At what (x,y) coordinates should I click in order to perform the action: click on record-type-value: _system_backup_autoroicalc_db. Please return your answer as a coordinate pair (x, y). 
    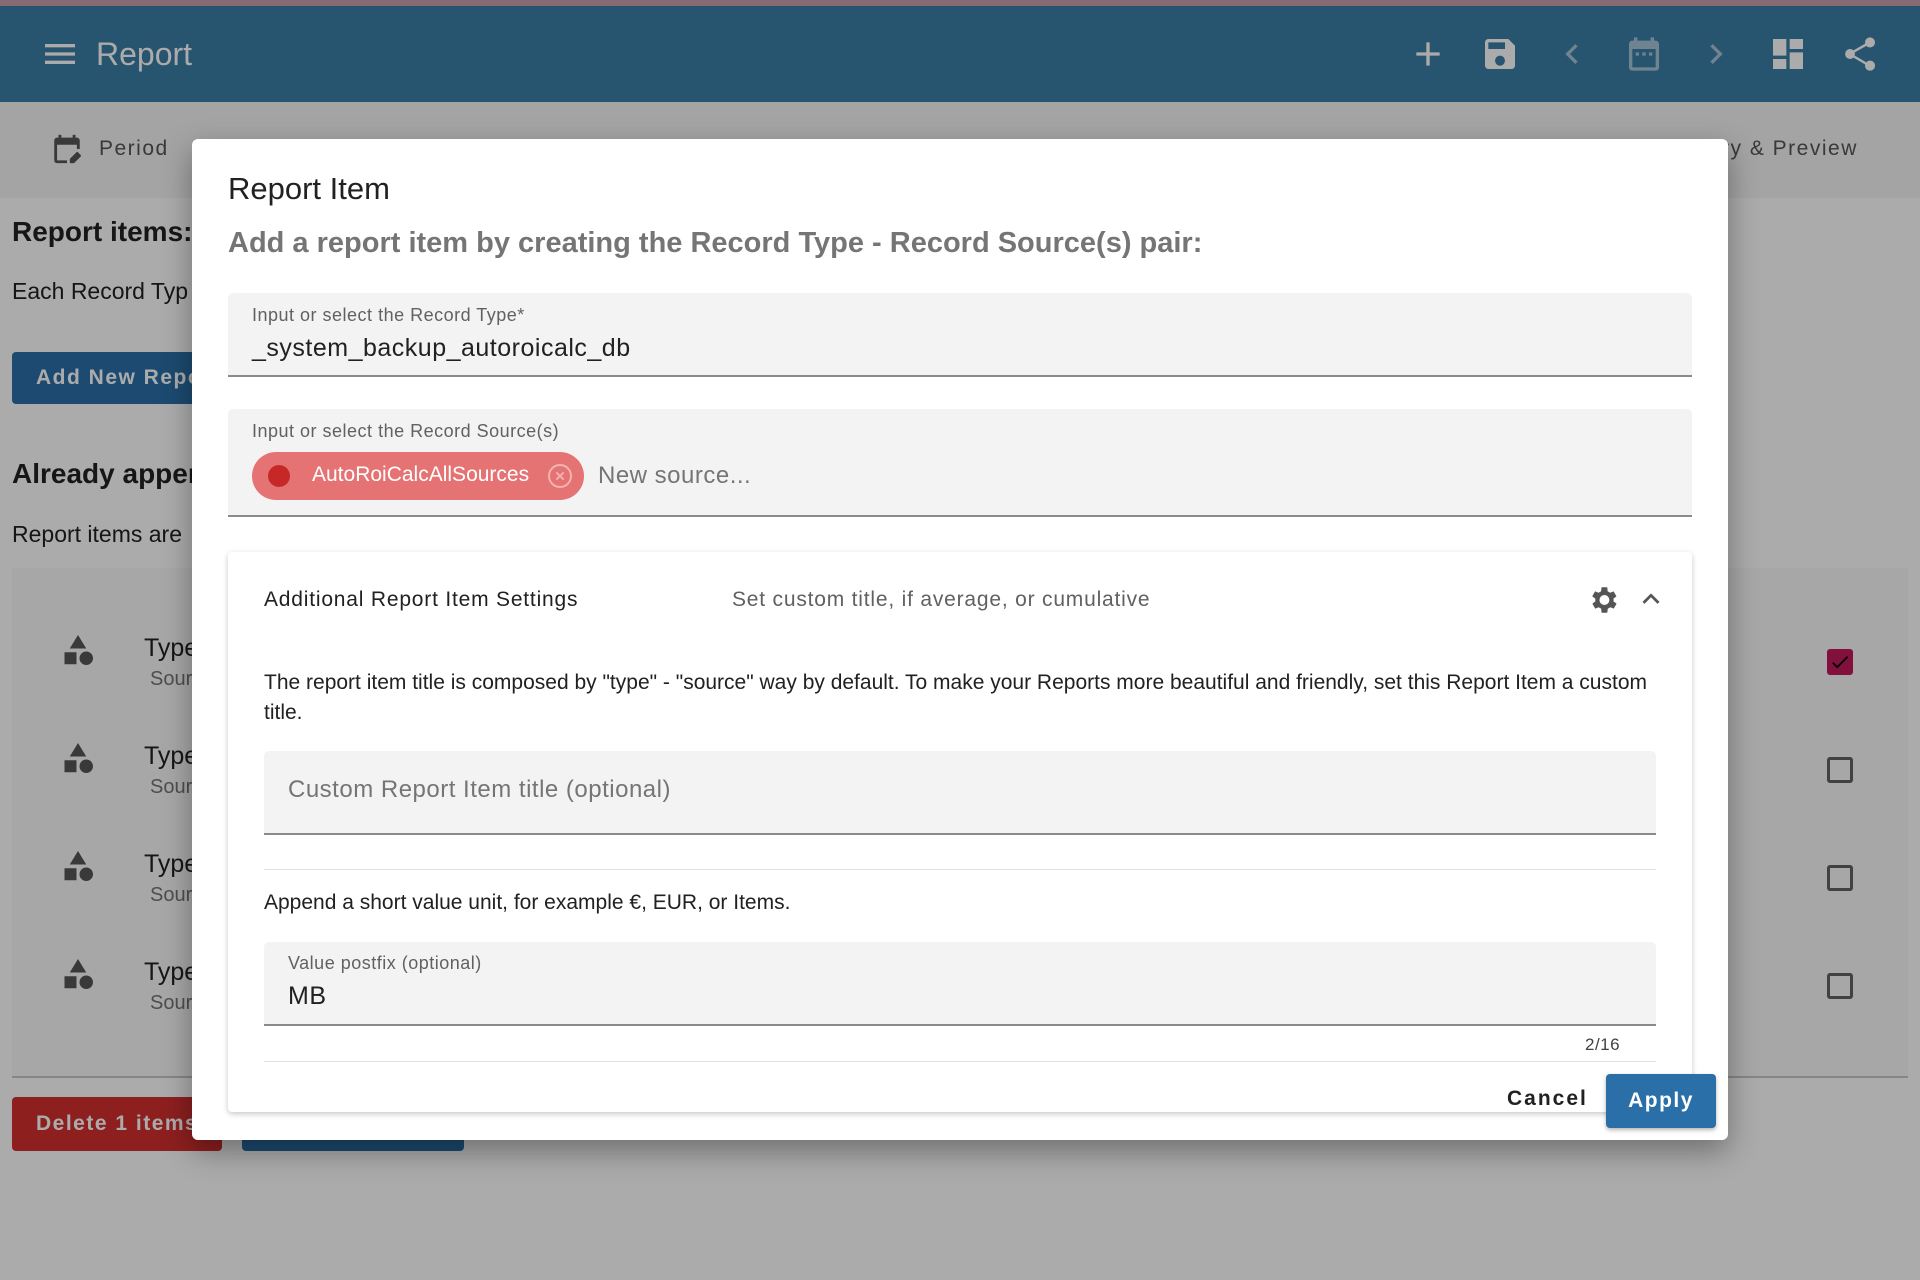
    Looking at the image, I should click on (441, 348).